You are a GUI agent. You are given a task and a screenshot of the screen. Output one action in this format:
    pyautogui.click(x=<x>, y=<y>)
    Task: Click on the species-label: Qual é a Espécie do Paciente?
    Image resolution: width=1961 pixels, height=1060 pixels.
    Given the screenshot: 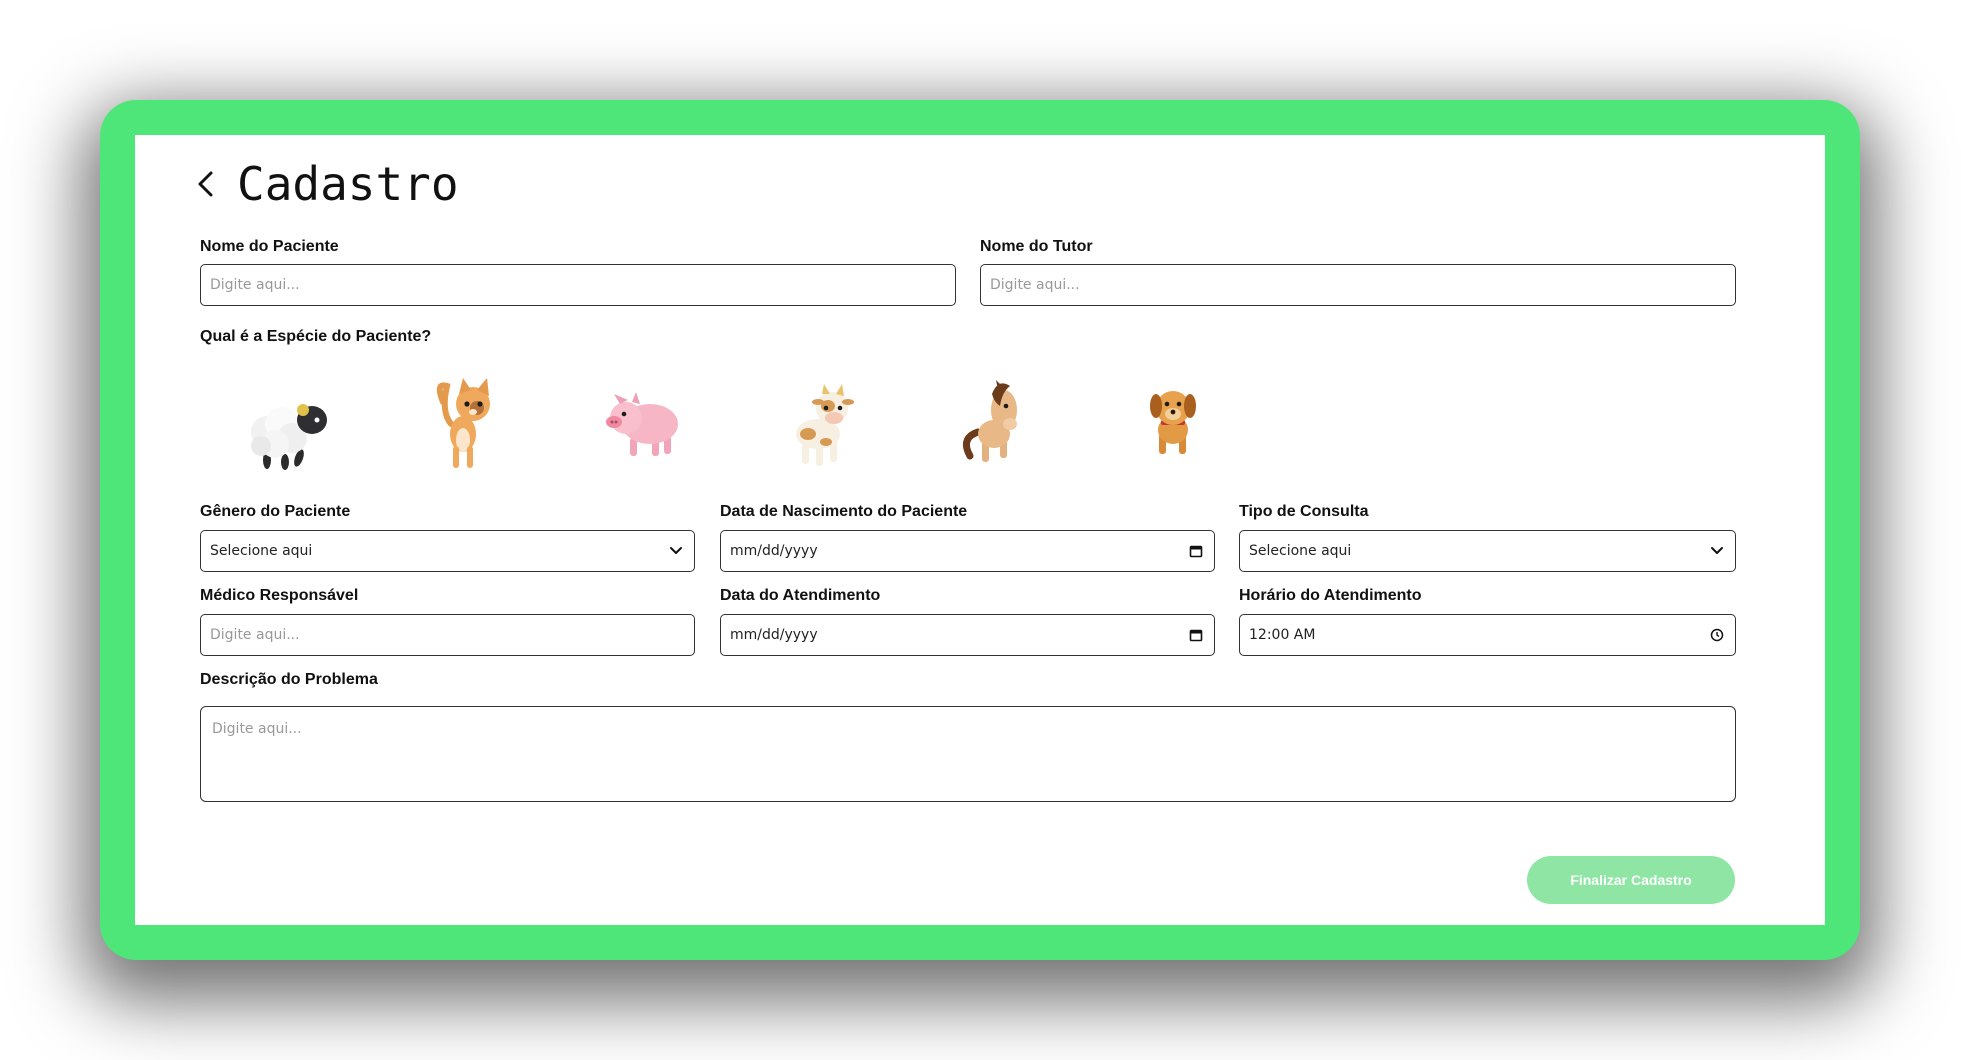 What is the action you would take?
    pyautogui.click(x=316, y=336)
    